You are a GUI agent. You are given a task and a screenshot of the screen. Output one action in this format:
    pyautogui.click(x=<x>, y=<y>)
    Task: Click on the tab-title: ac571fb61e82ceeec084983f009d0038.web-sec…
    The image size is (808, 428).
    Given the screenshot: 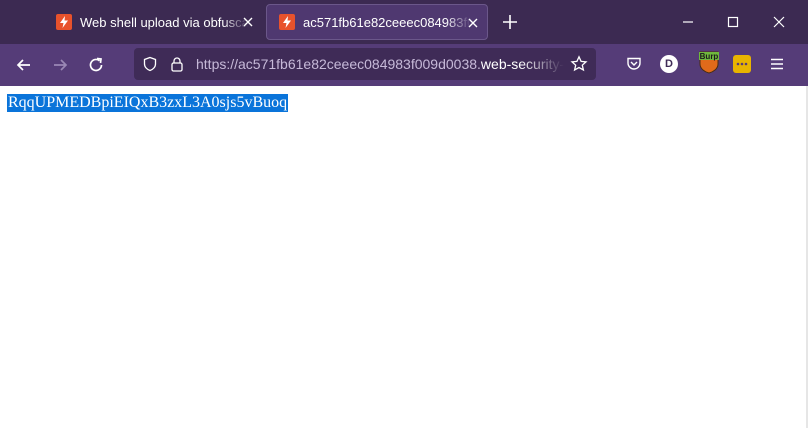 What is the action you would take?
    pyautogui.click(x=387, y=22)
    